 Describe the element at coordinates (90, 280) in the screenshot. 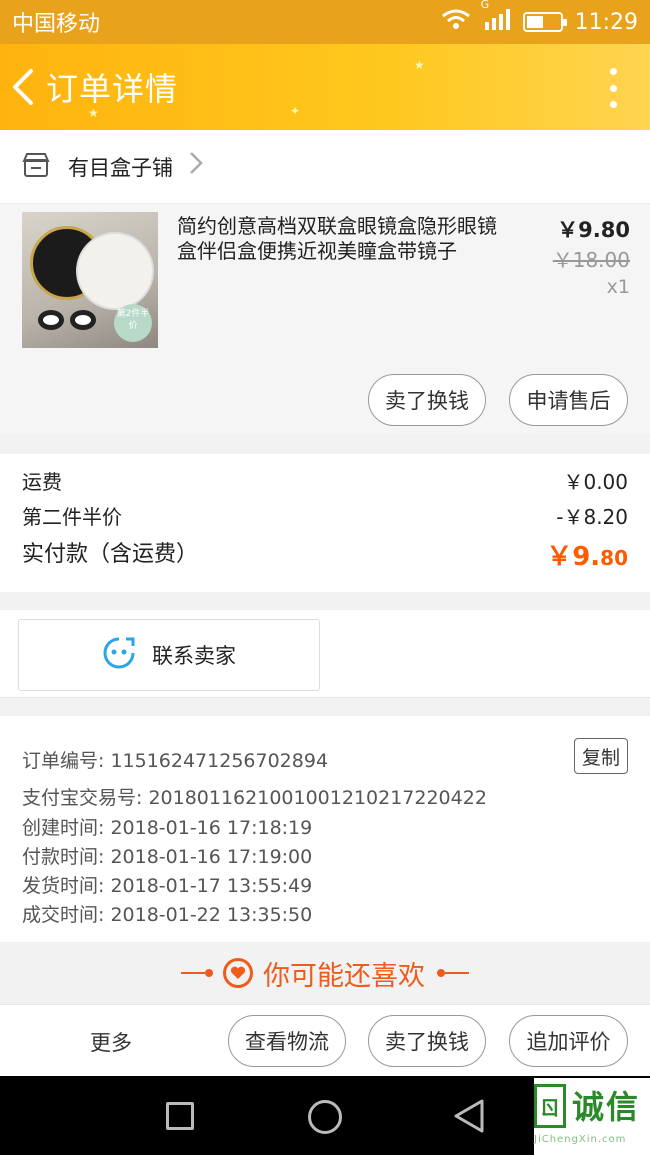

I see `product-thumbnail: 第2件半价` at that location.